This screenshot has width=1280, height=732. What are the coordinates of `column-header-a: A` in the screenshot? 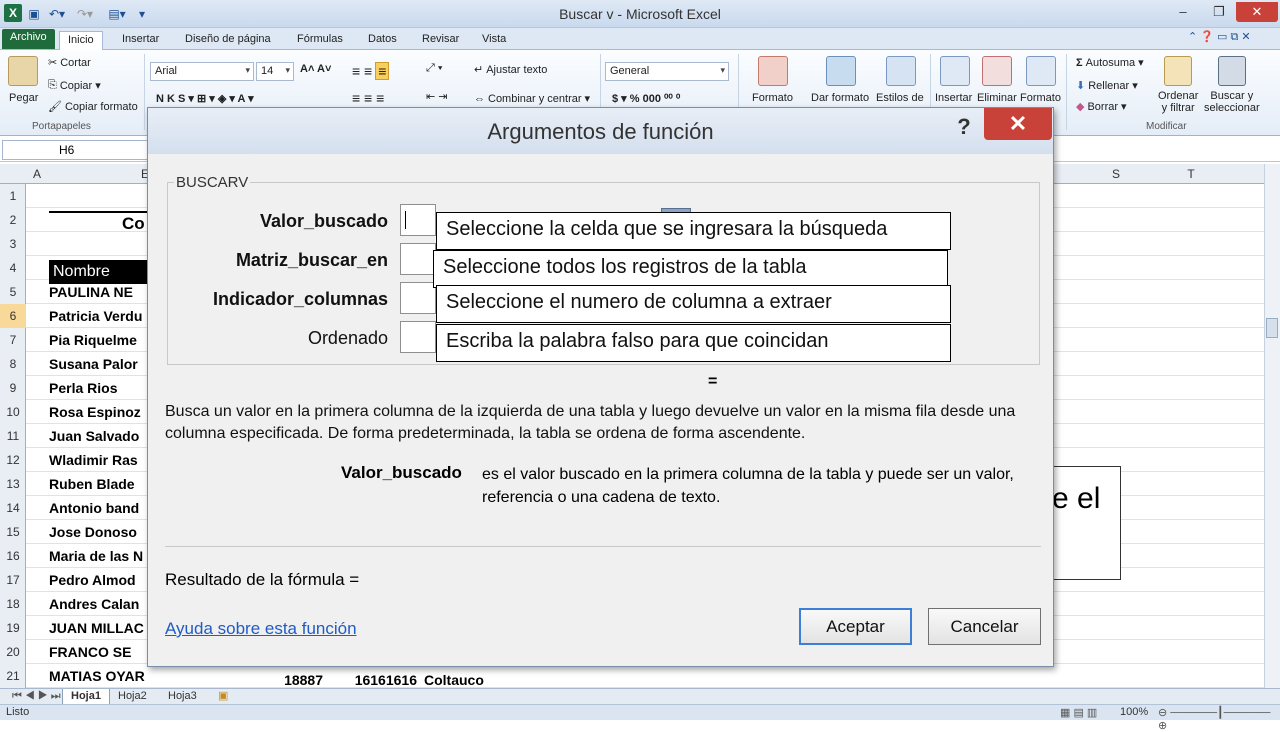 It's located at (37, 174).